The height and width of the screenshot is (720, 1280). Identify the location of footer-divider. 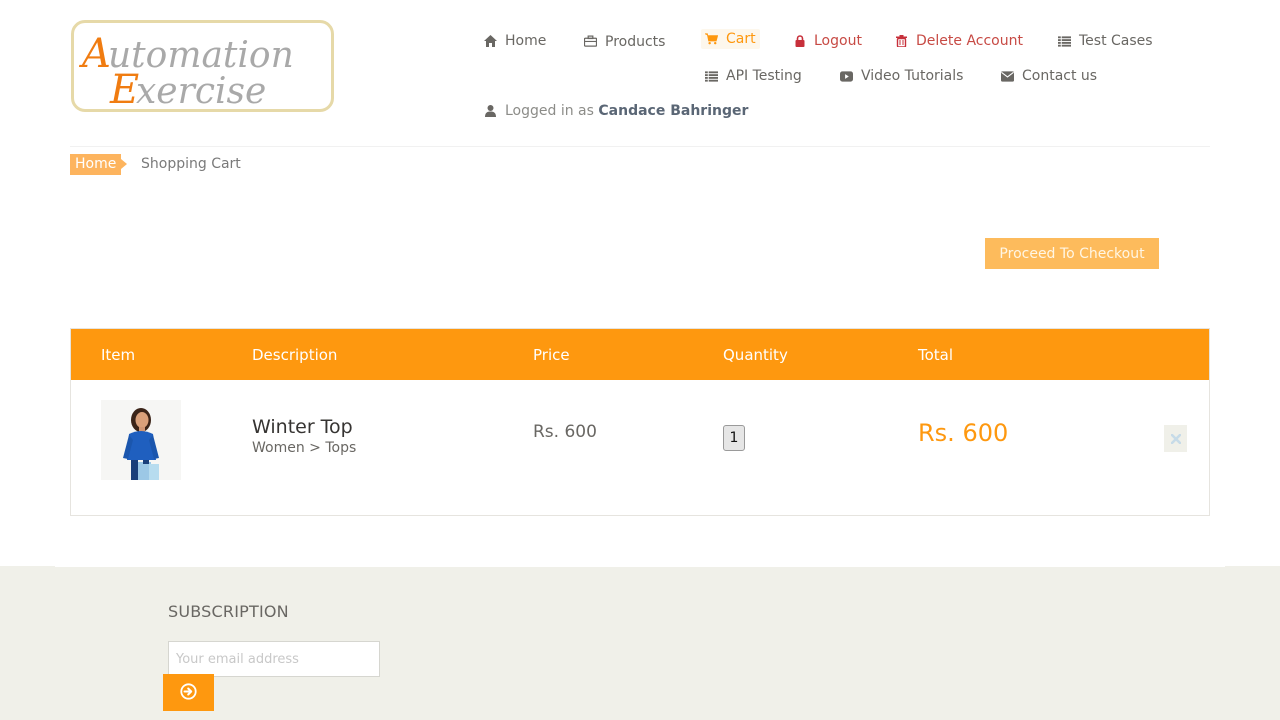
(640, 566).